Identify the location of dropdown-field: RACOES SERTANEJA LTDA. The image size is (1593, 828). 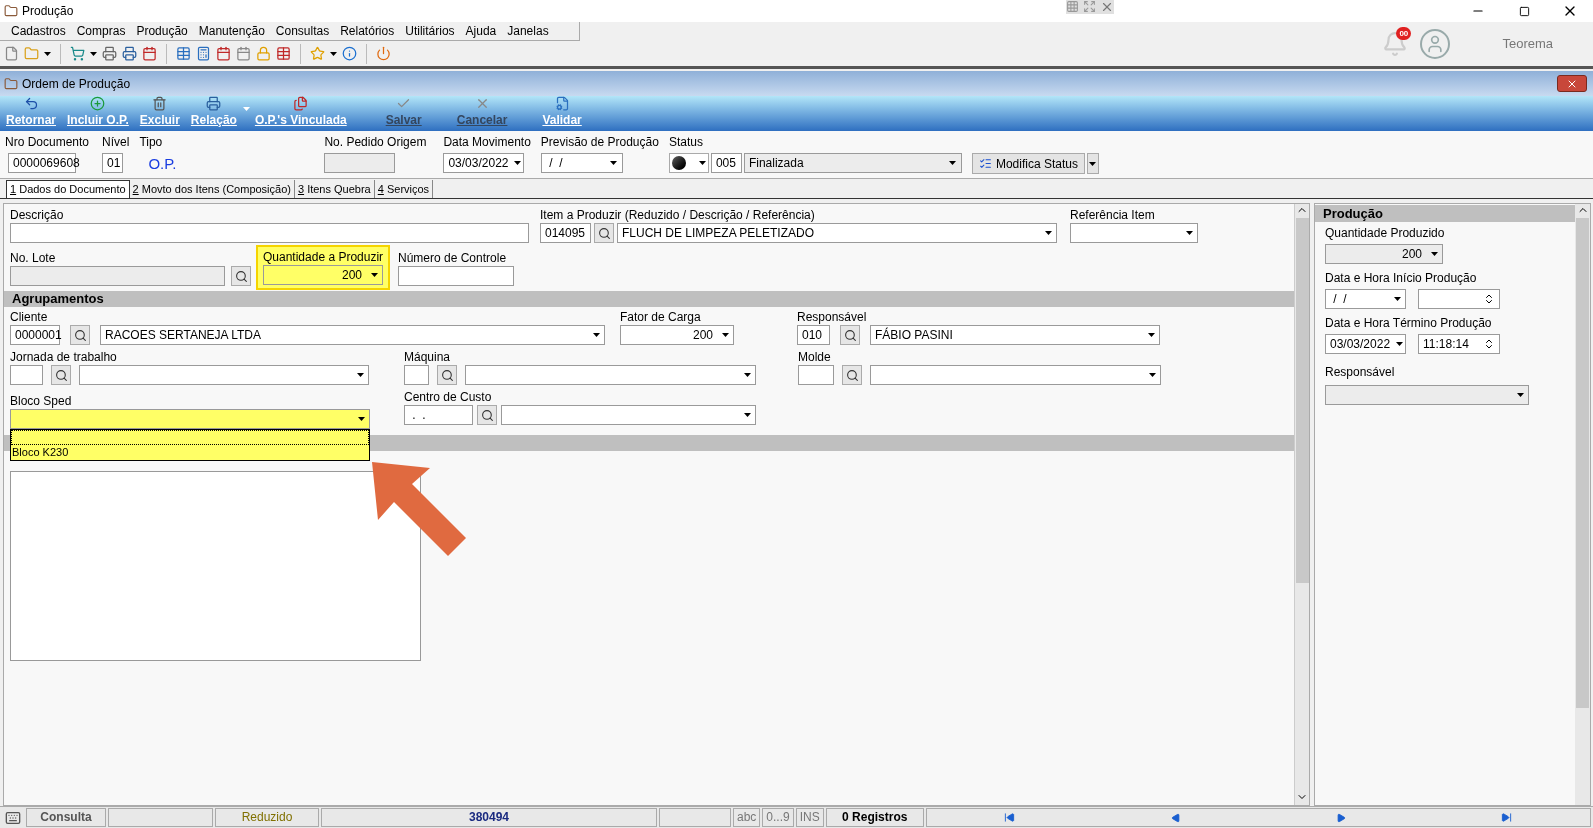
(352, 335).